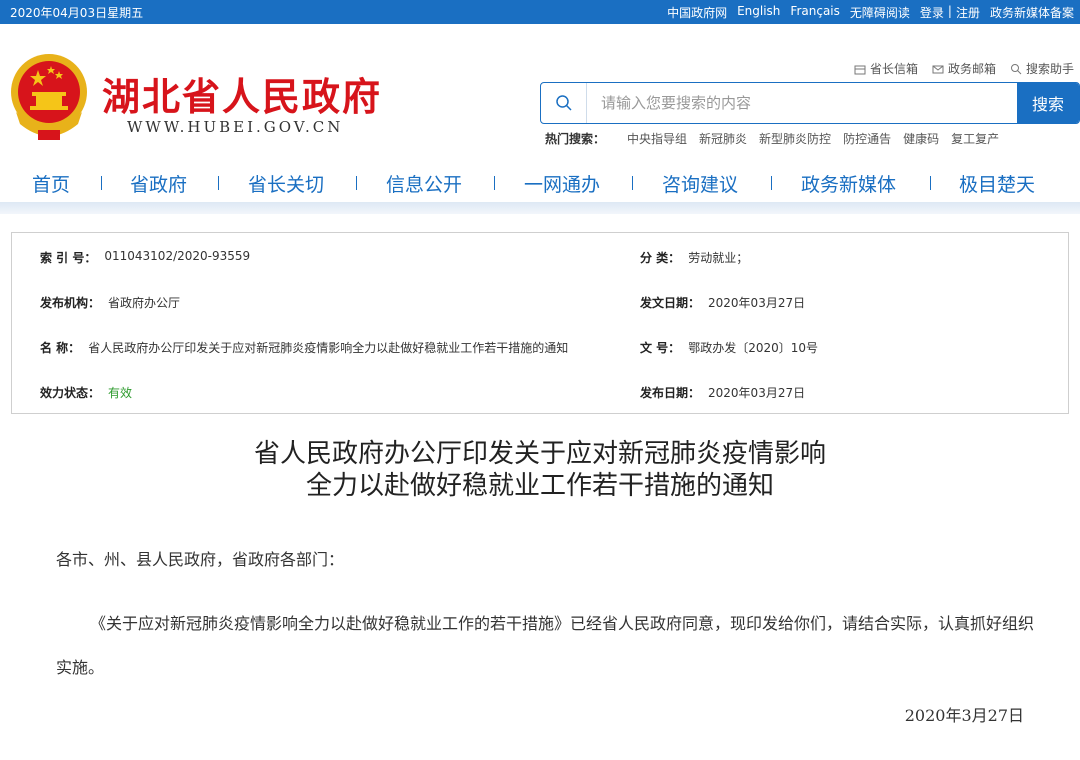  I want to click on meta-label: 效力状态：, so click(70, 393).